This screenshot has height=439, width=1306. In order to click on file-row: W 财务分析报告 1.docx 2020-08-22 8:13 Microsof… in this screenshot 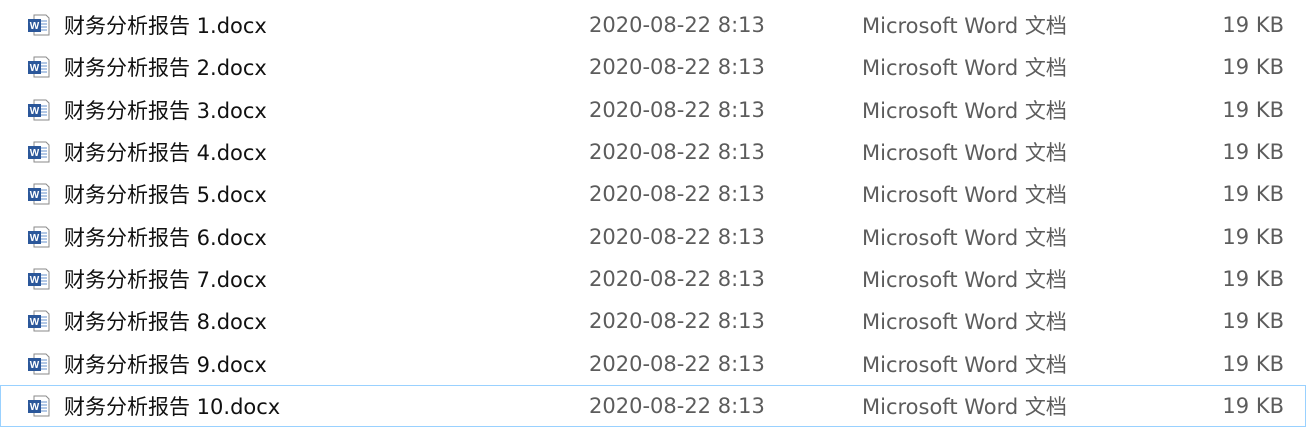, I will do `click(653, 25)`.